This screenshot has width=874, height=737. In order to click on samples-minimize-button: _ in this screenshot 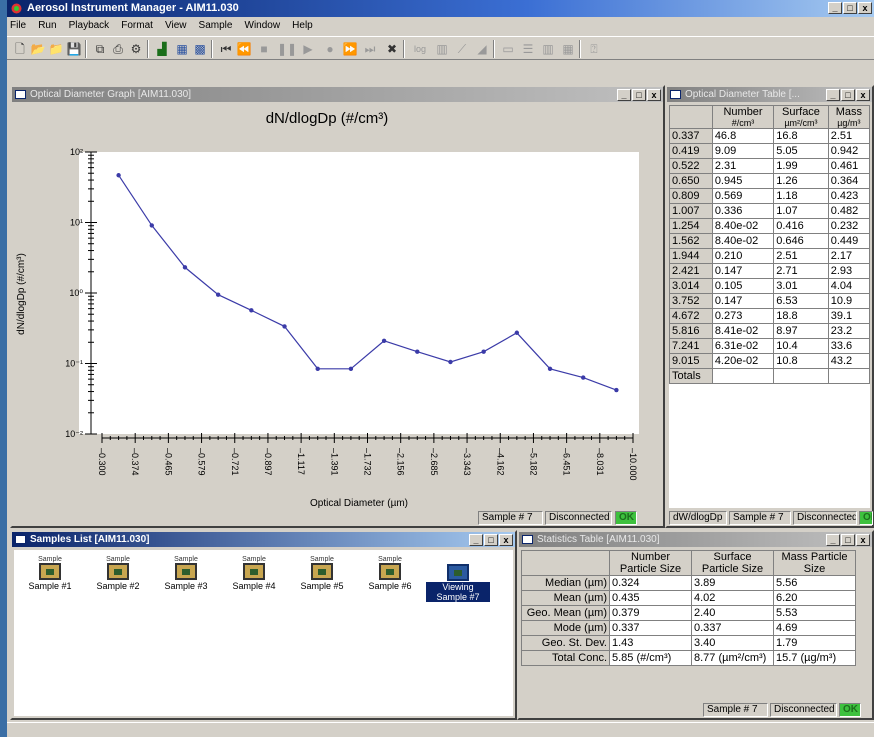, I will do `click(476, 540)`.